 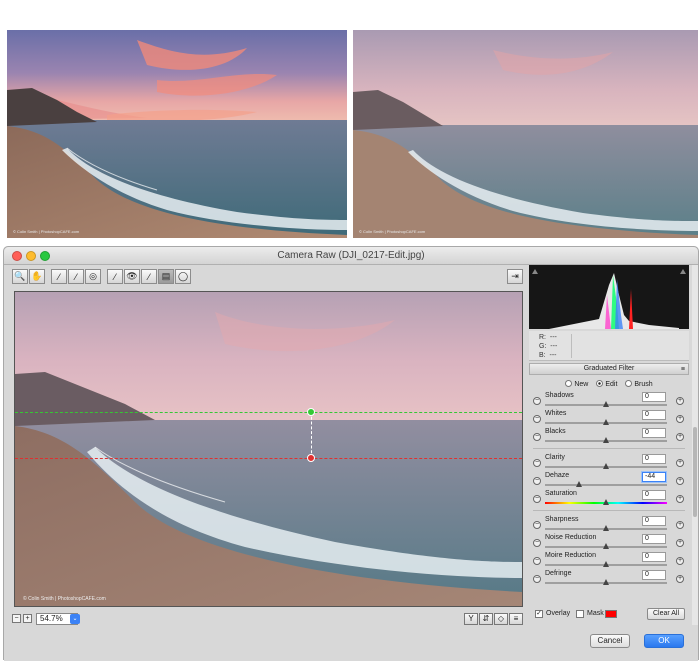 What do you see at coordinates (268, 412) in the screenshot?
I see `graduated-filter-start-line` at bounding box center [268, 412].